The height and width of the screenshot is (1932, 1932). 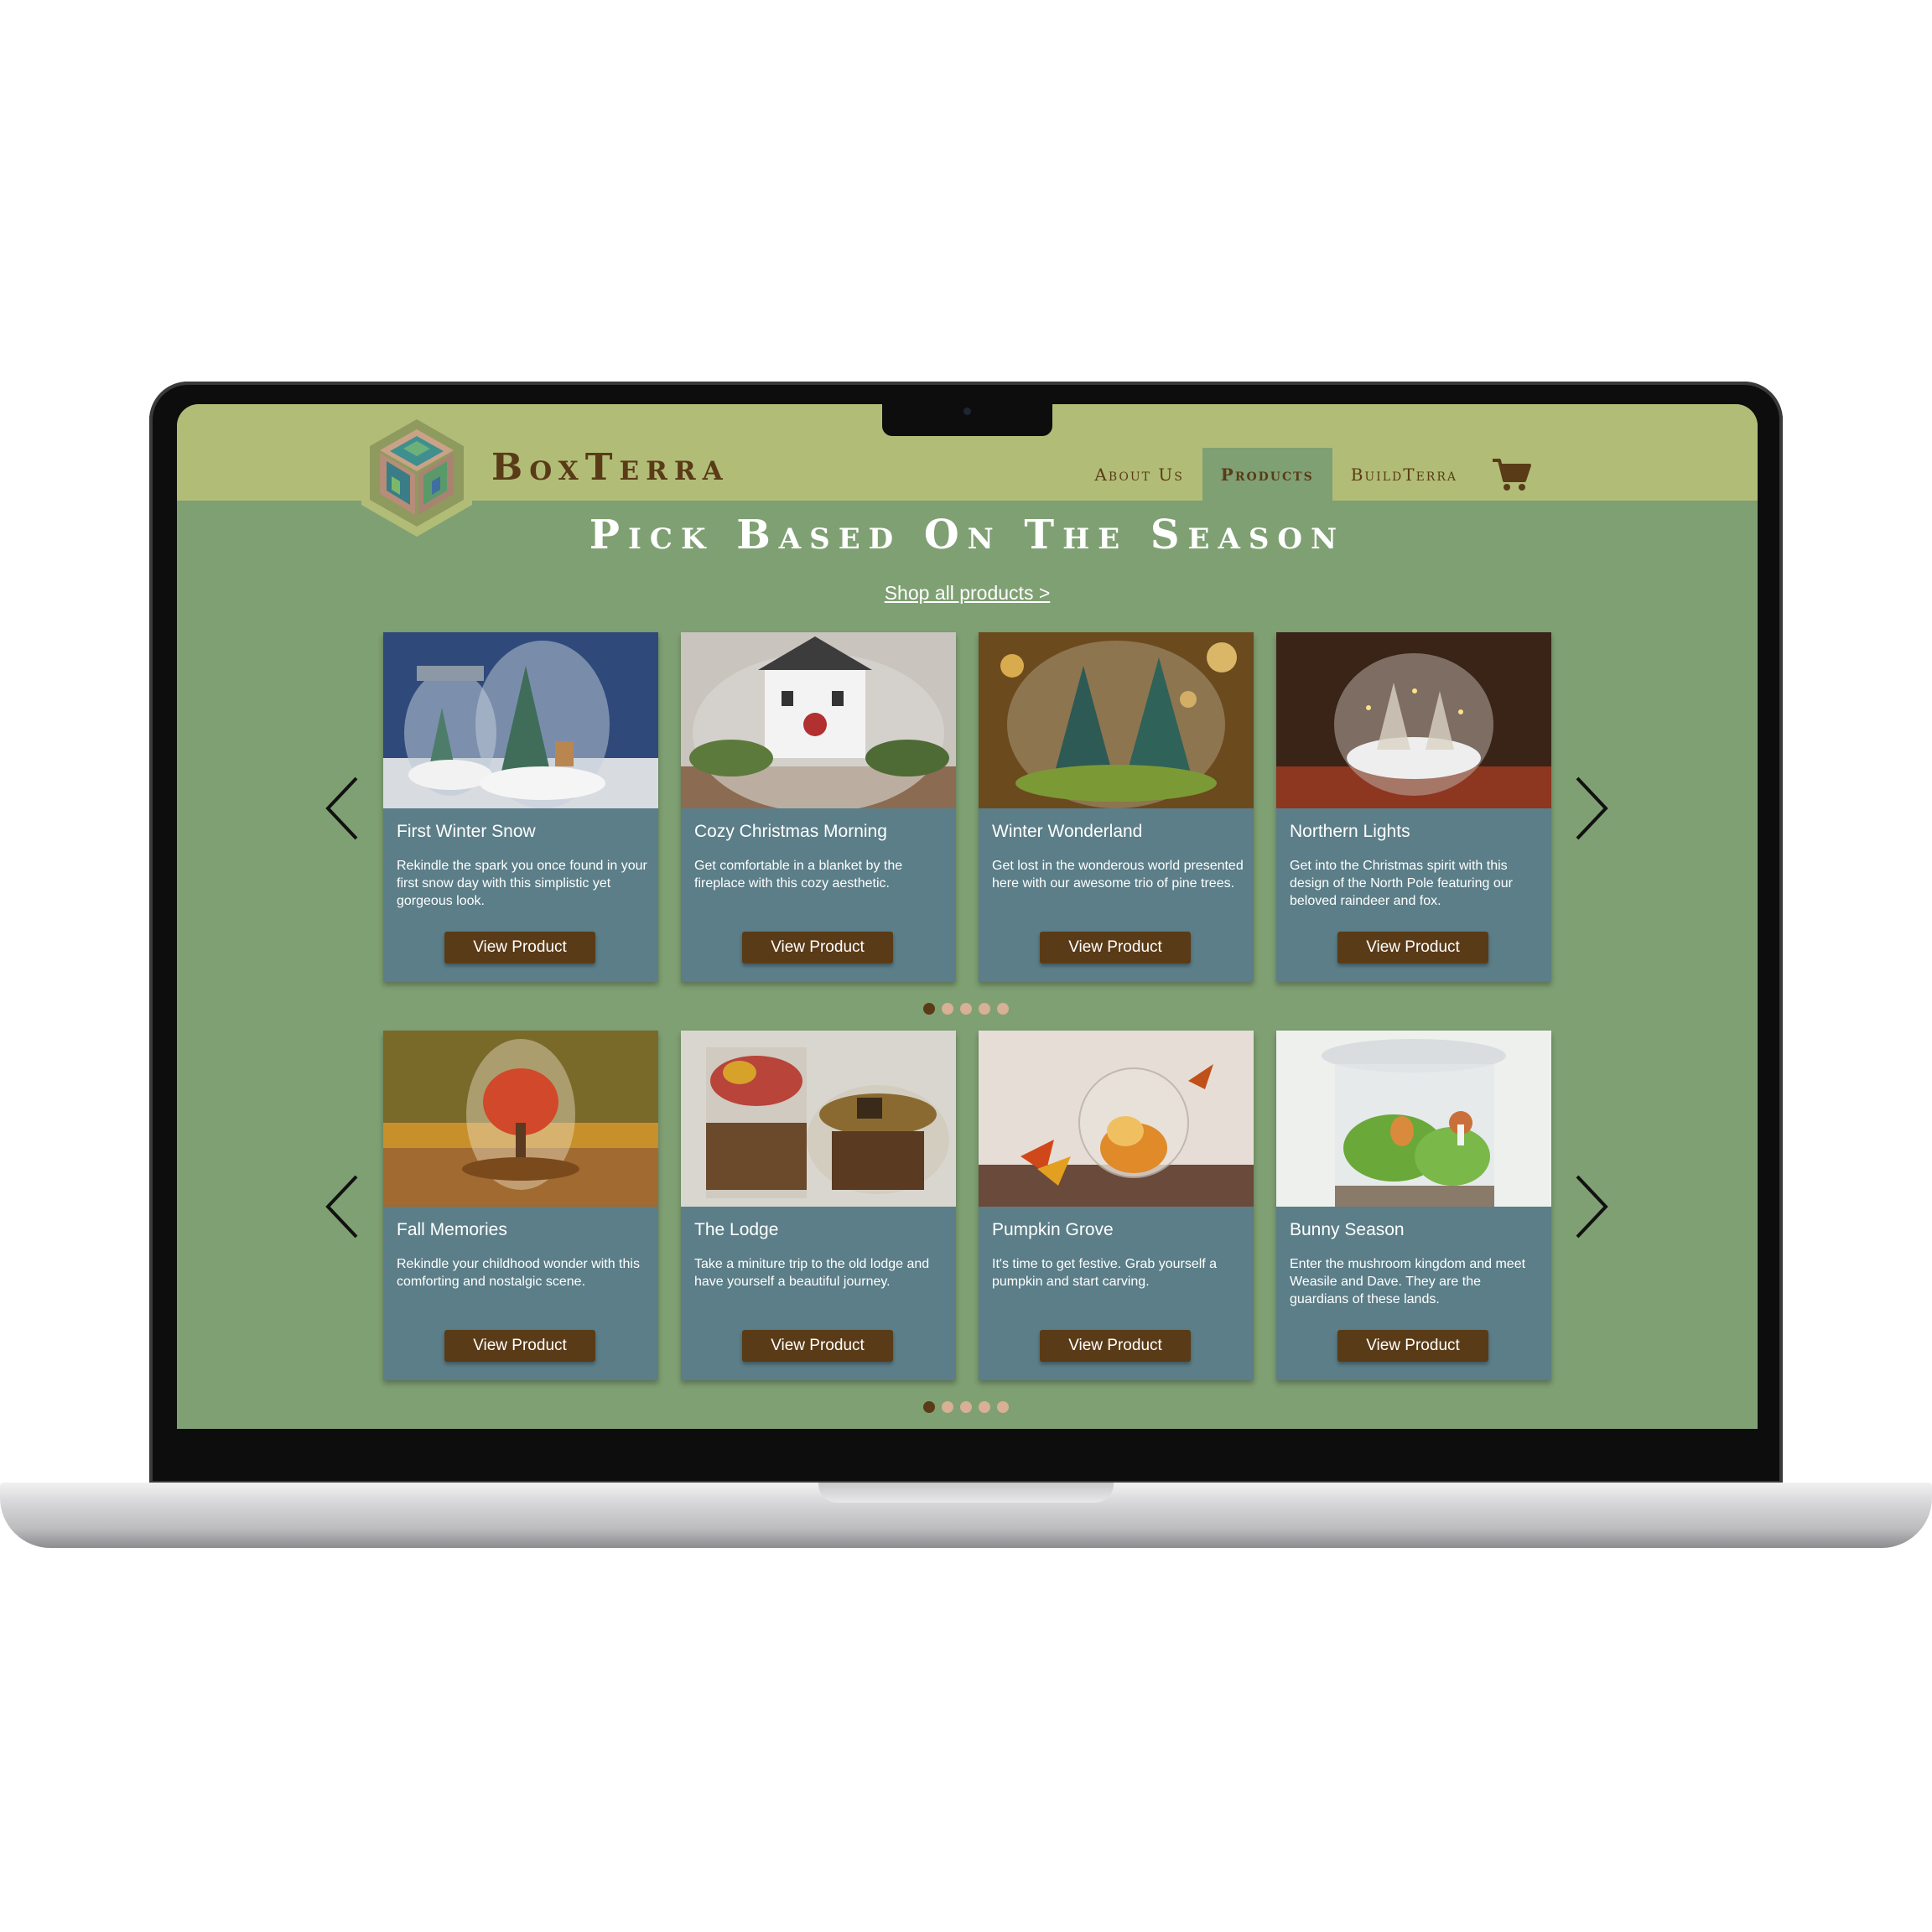 What do you see at coordinates (610, 467) in the screenshot?
I see `brand-name: BoxTerra` at bounding box center [610, 467].